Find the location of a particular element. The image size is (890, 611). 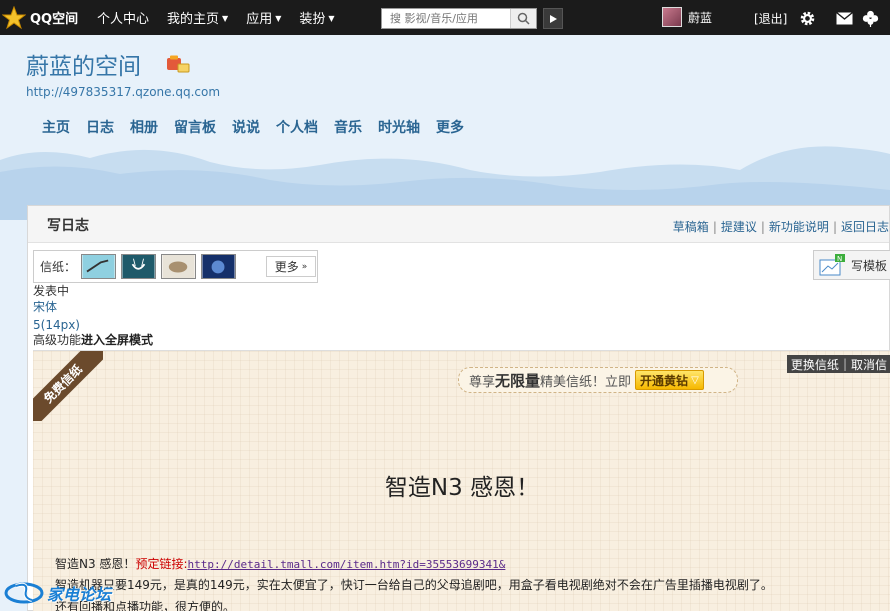

search-box is located at coordinates (459, 18).